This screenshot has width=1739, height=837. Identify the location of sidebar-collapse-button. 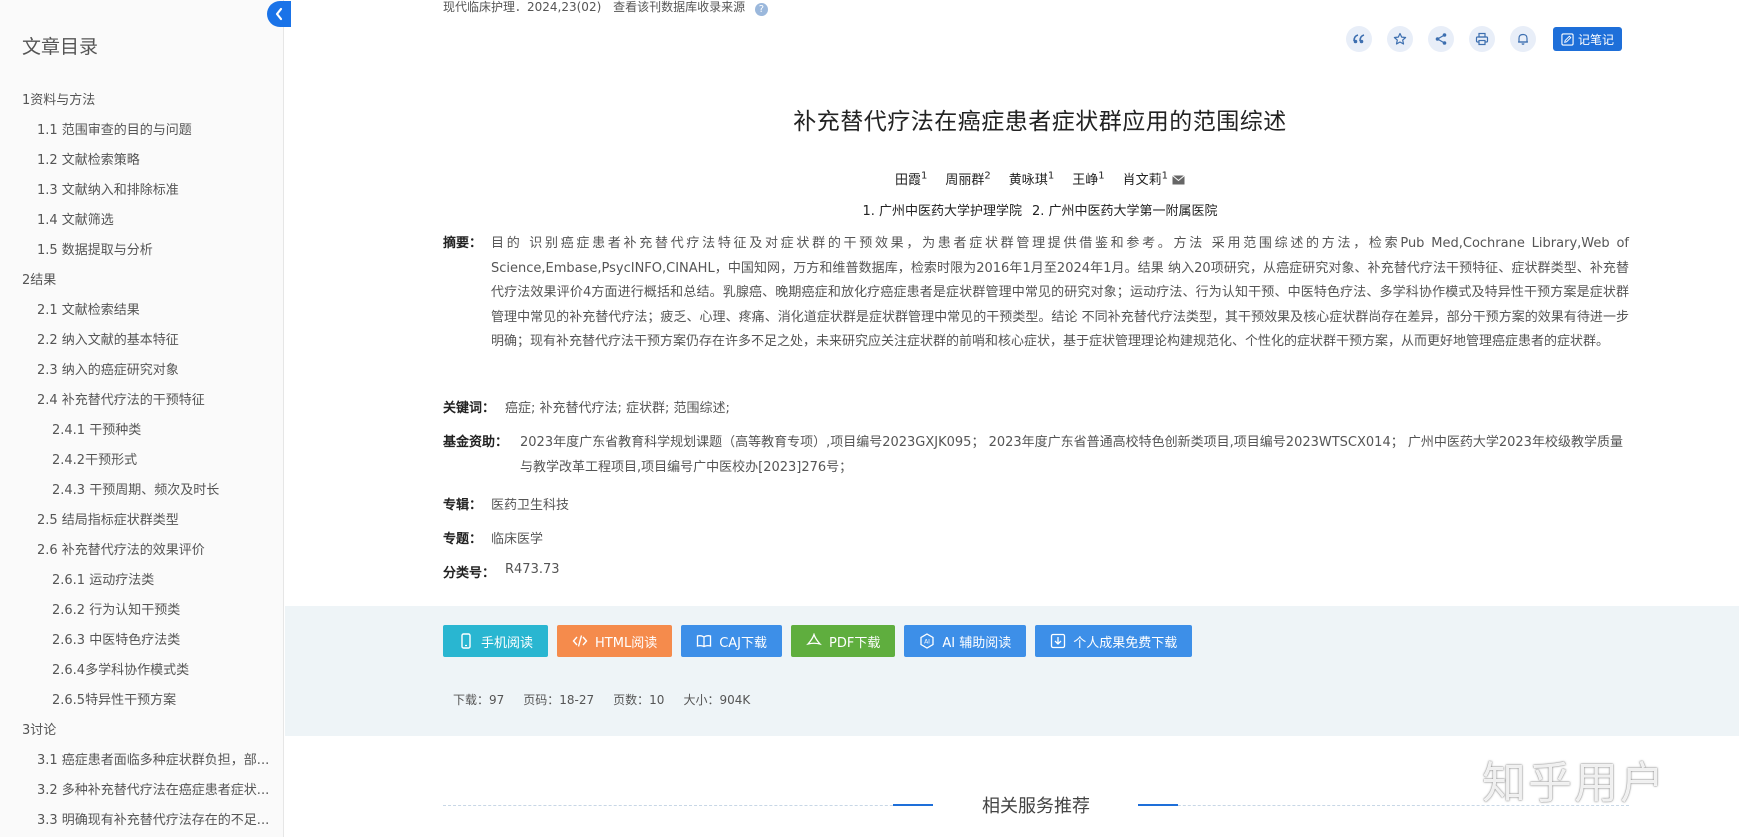
(279, 14).